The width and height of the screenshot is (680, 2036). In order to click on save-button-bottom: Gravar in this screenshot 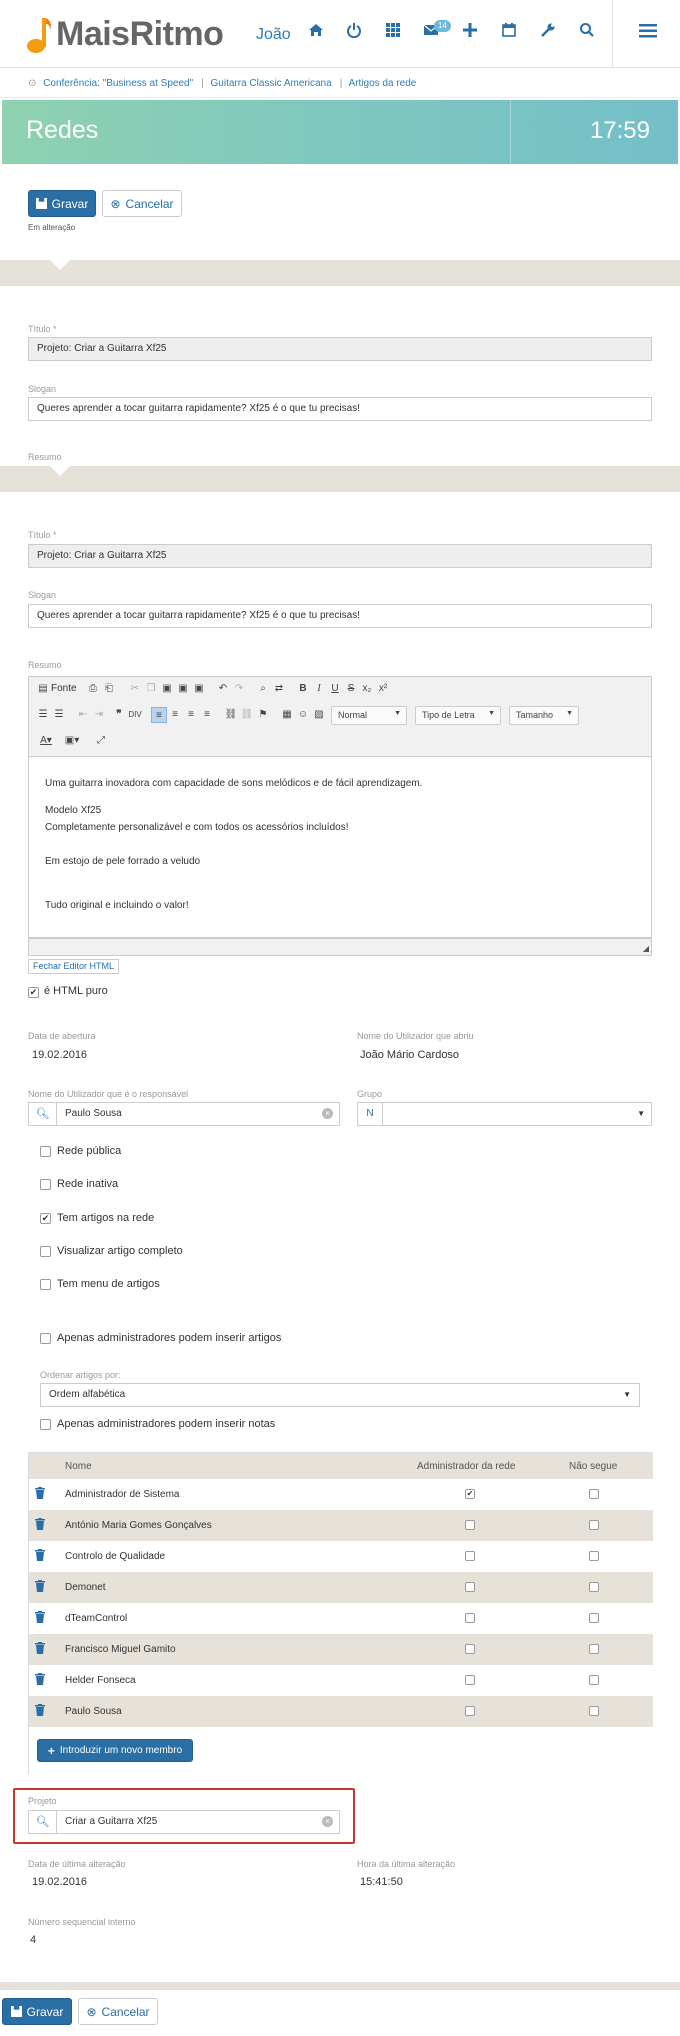, I will do `click(37, 2011)`.